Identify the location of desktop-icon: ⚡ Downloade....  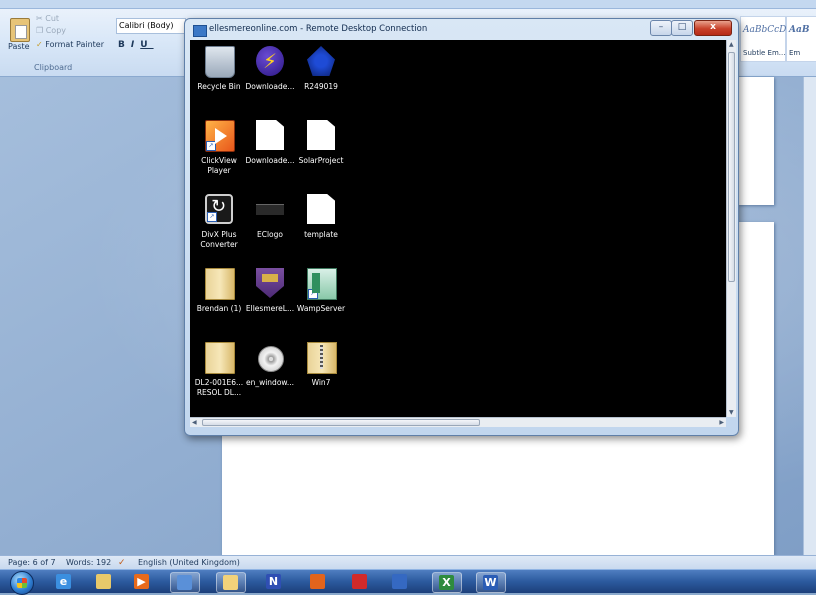
(270, 77).